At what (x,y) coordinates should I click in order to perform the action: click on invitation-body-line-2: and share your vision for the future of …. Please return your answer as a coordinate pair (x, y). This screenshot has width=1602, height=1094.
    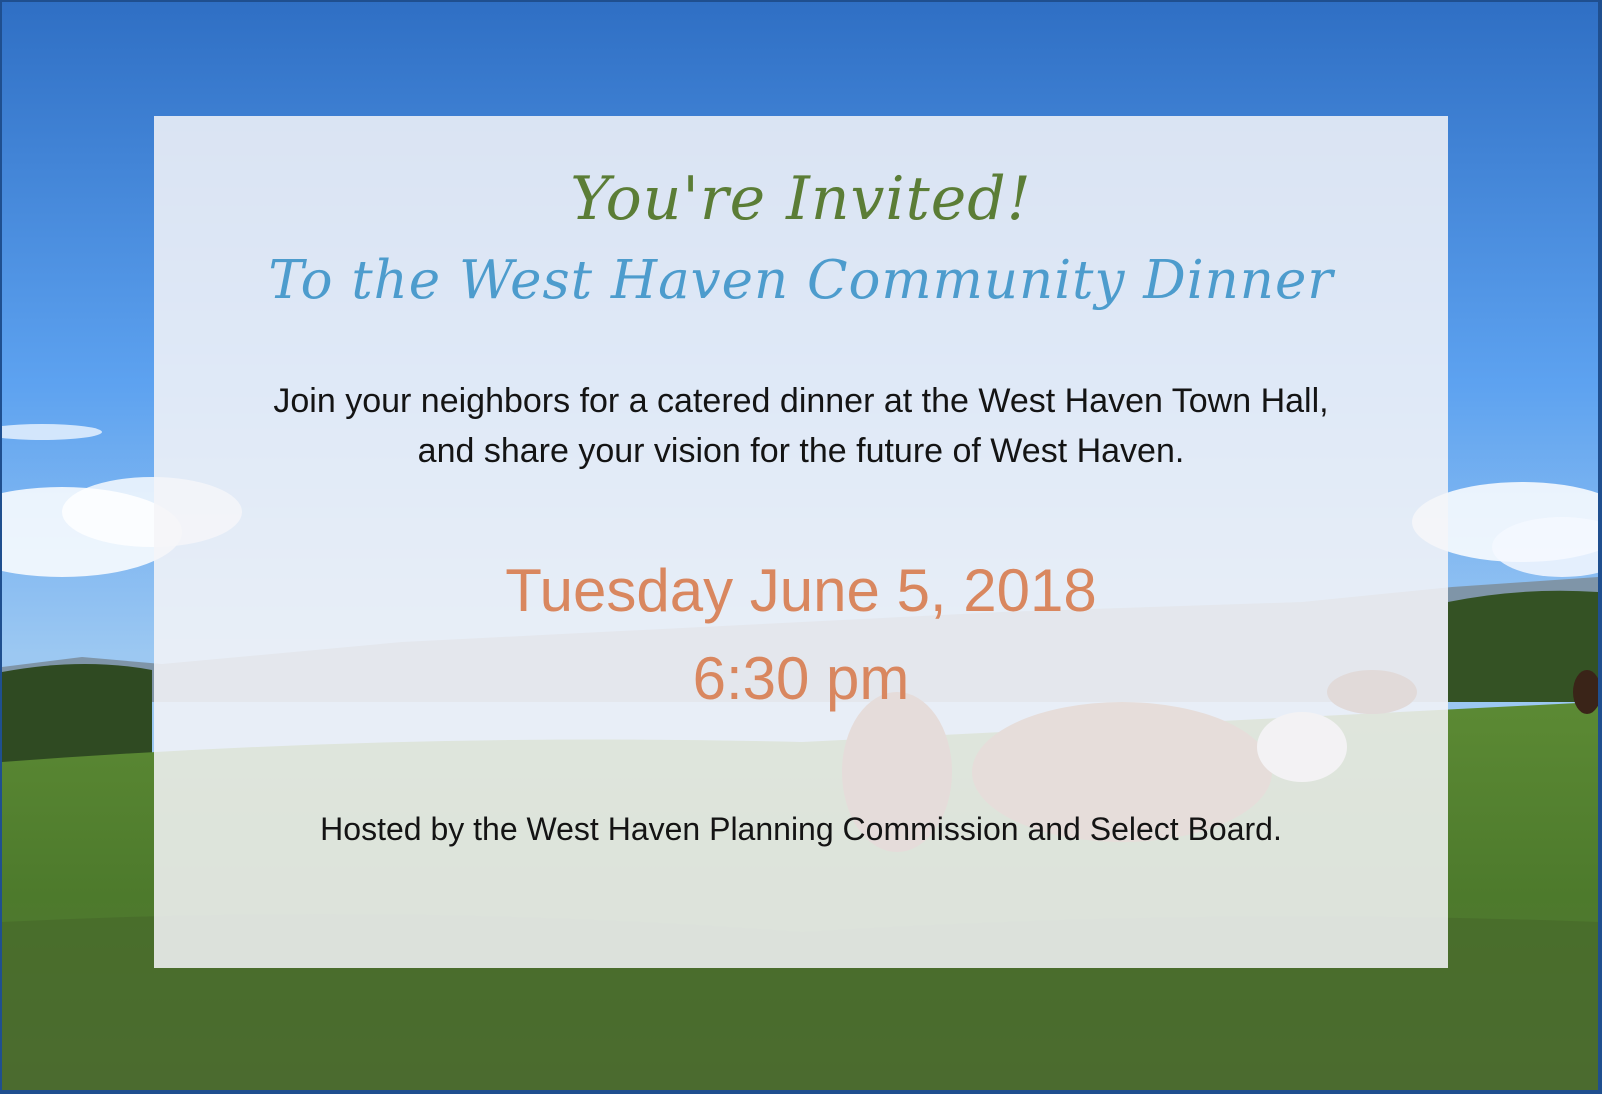
    Looking at the image, I should click on (801, 451).